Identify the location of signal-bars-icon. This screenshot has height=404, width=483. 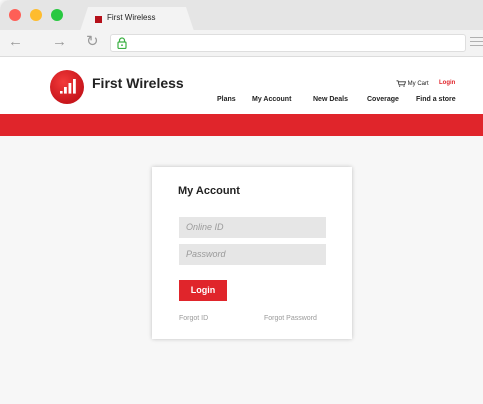
(68, 86).